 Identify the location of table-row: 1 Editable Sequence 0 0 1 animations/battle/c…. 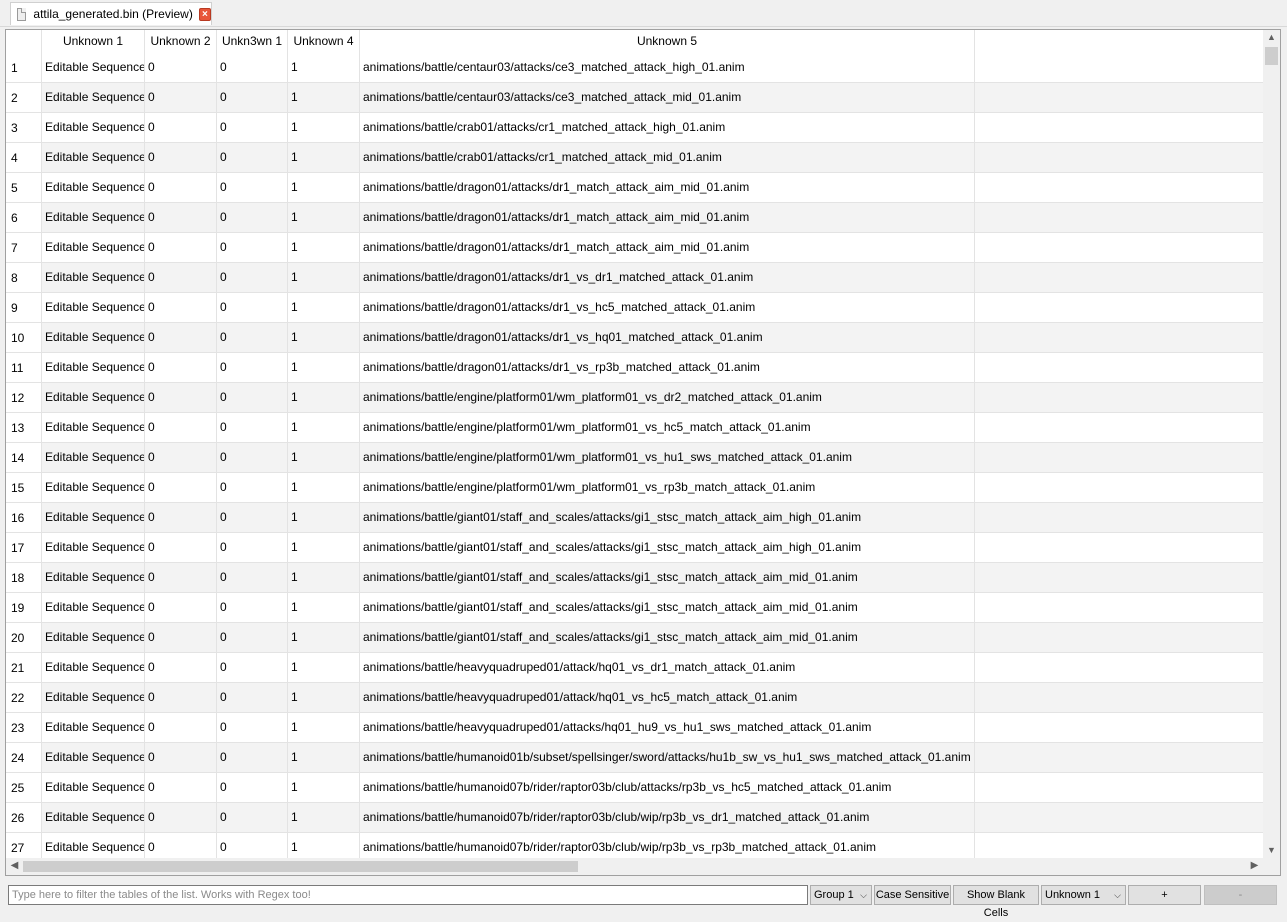
(635, 68).